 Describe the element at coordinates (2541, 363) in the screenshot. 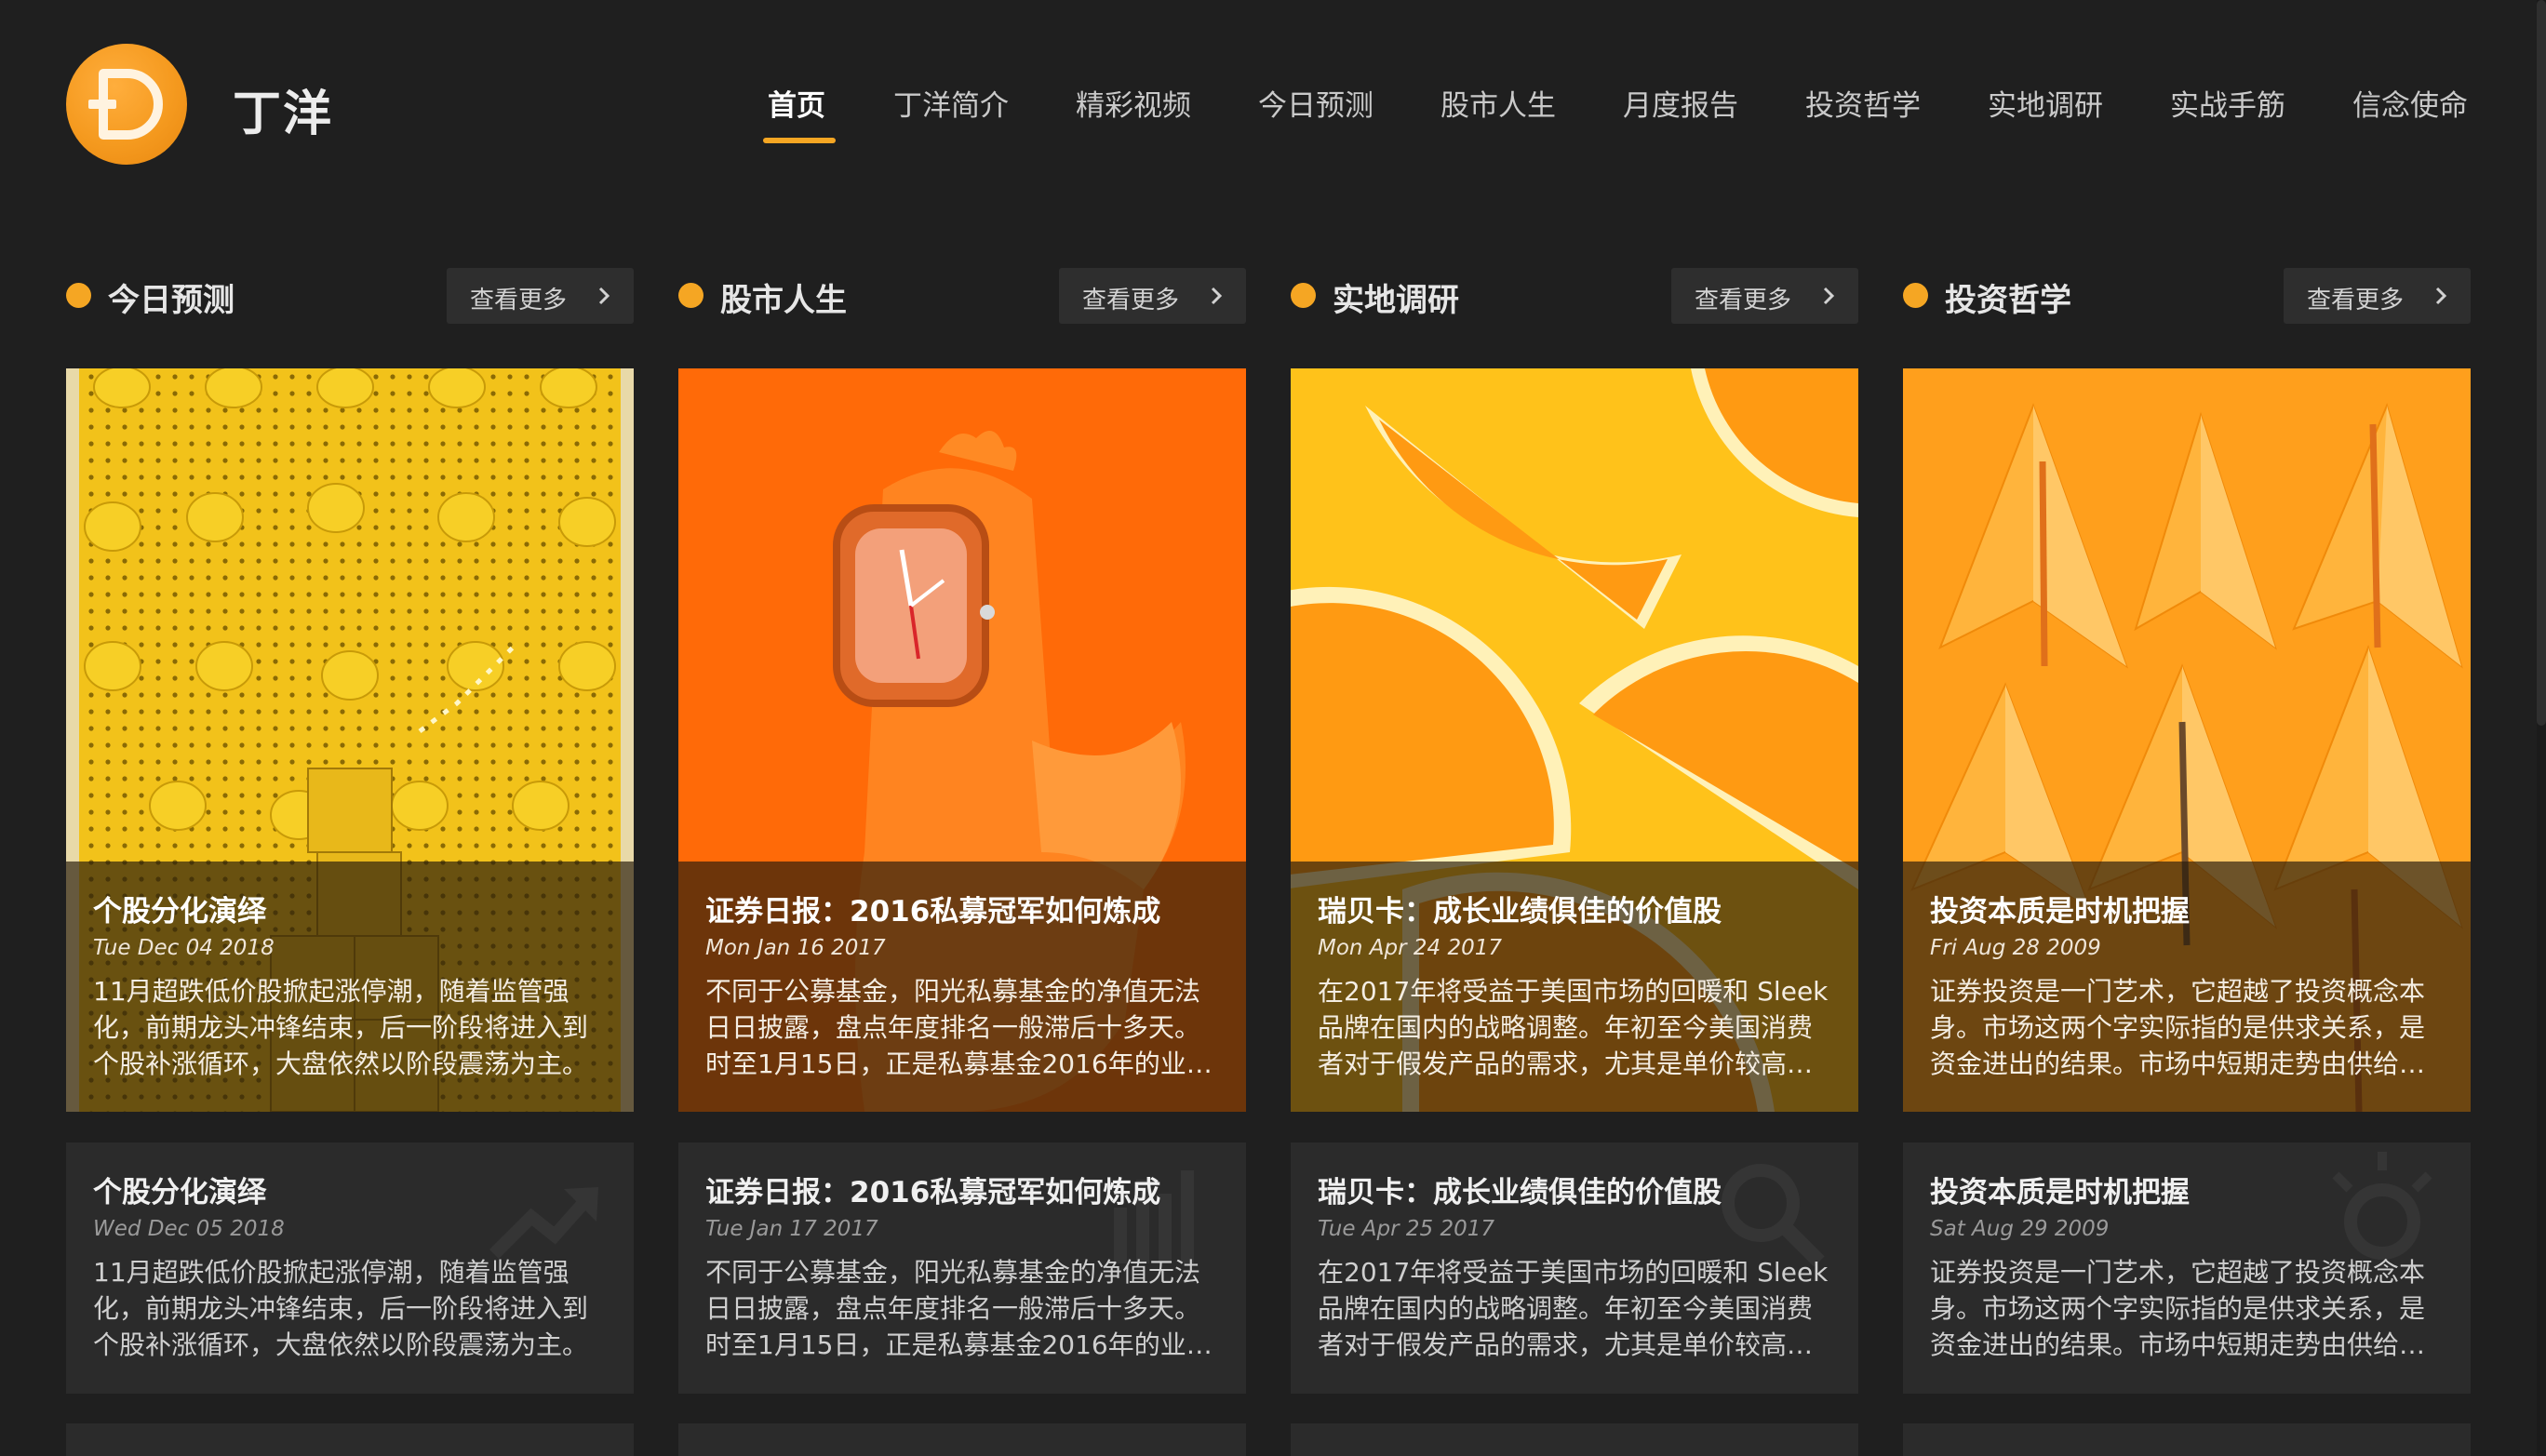

I see `scrollbar-thumb` at that location.